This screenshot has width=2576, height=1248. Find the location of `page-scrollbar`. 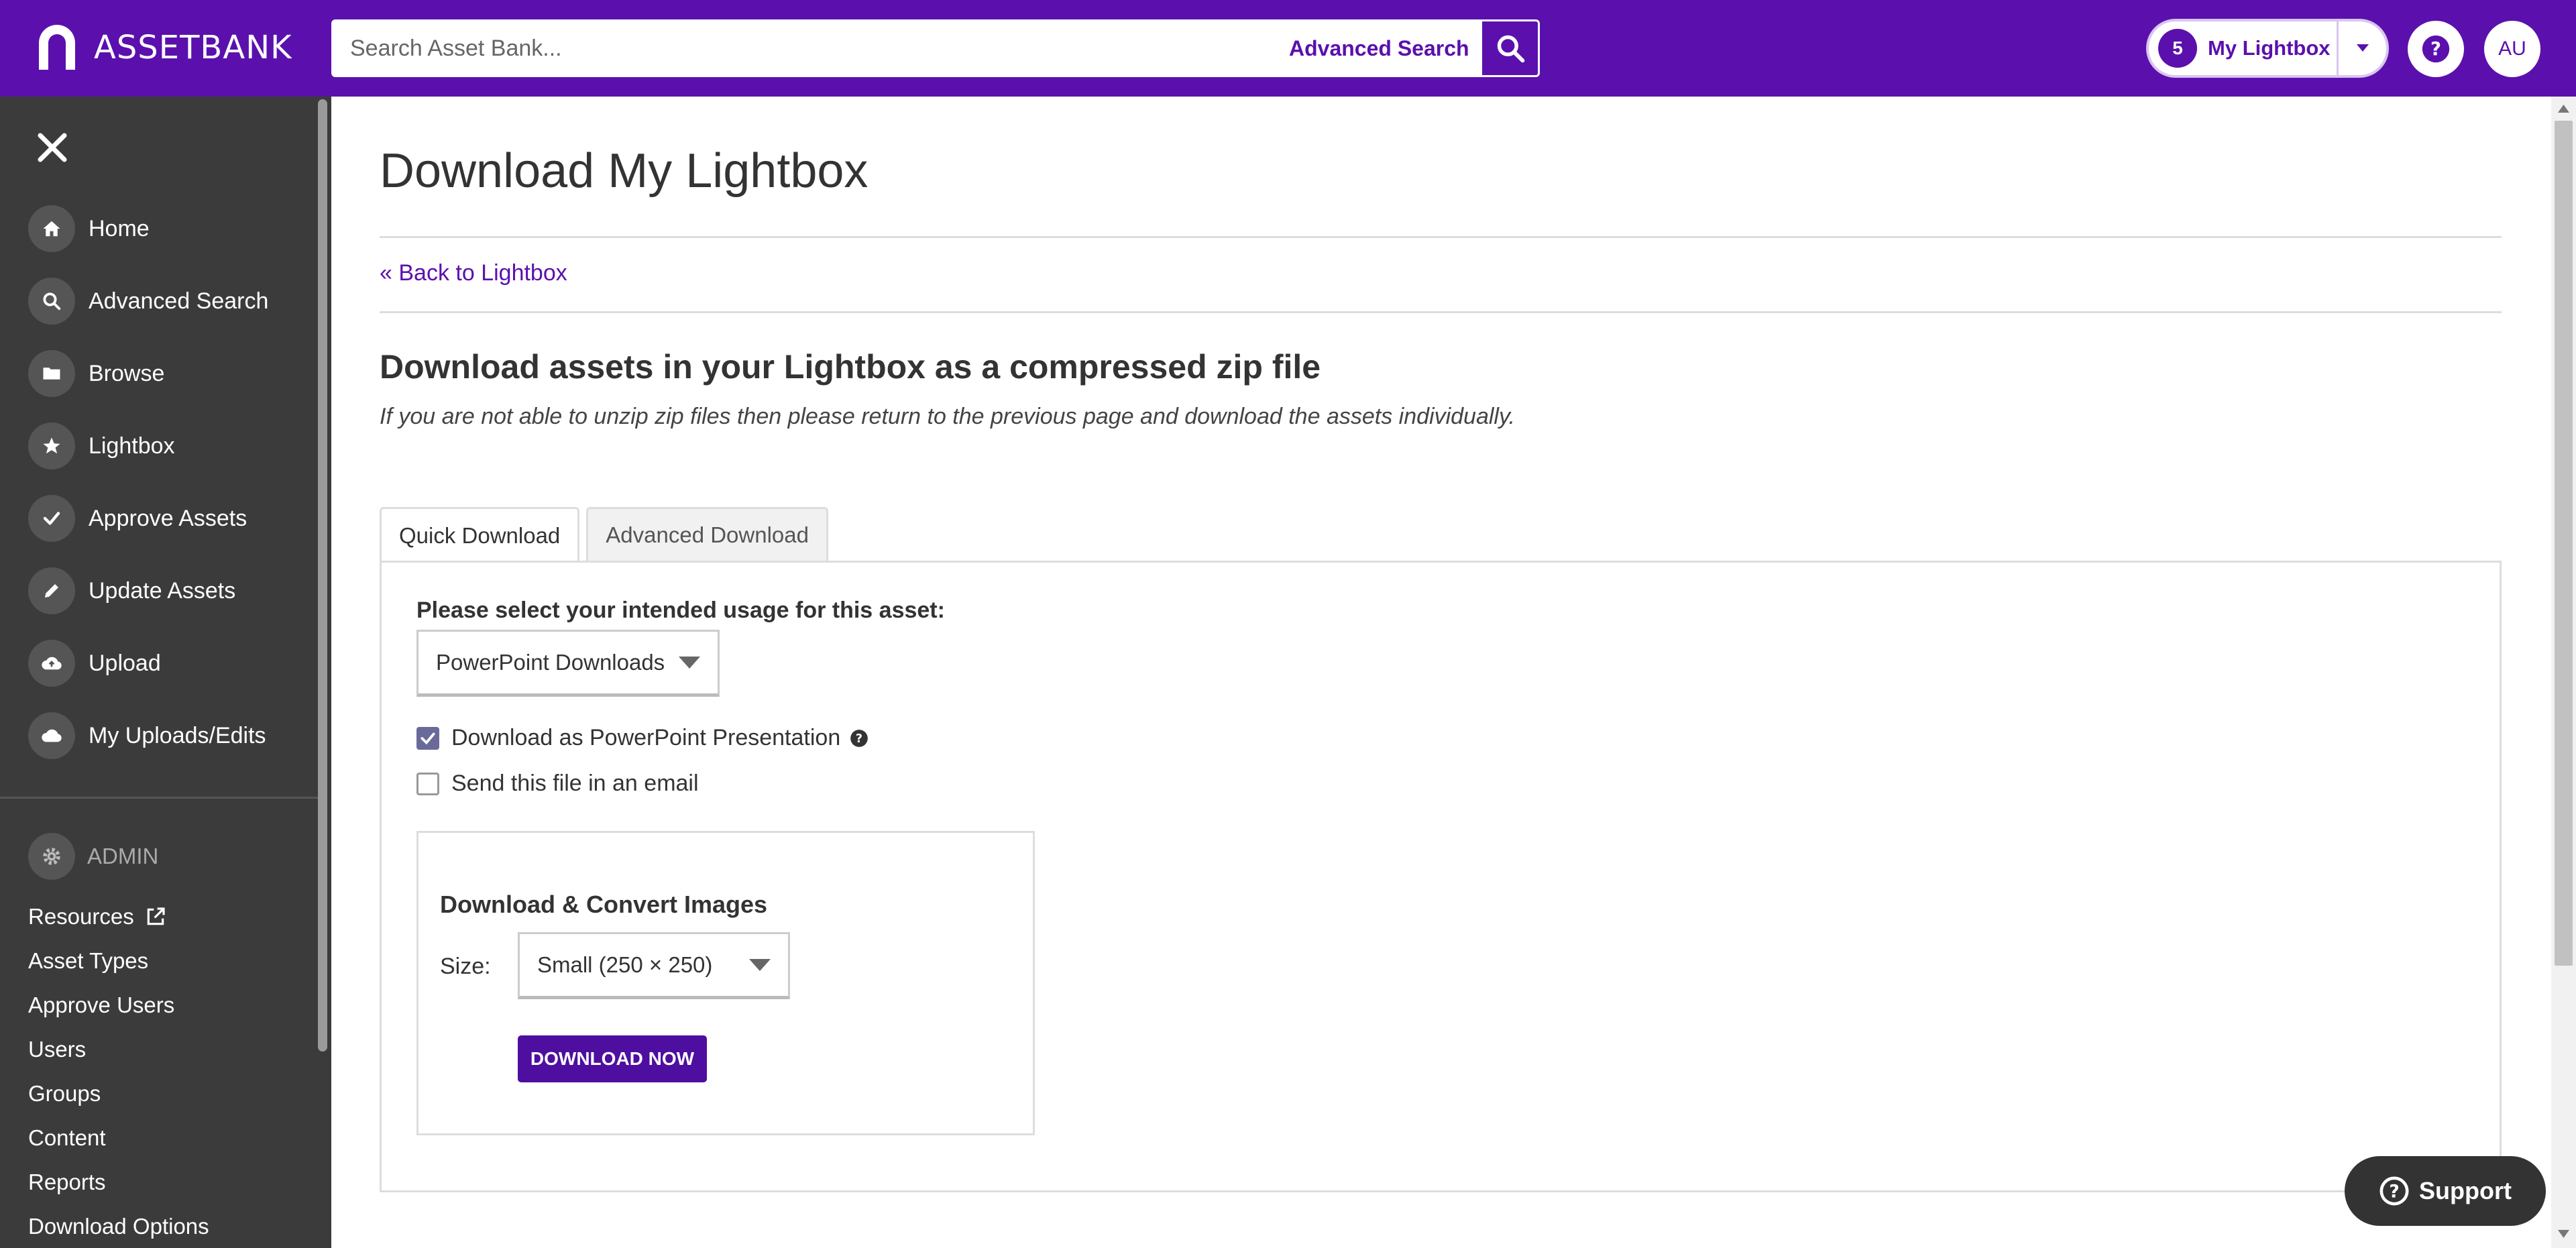

page-scrollbar is located at coordinates (2563, 672).